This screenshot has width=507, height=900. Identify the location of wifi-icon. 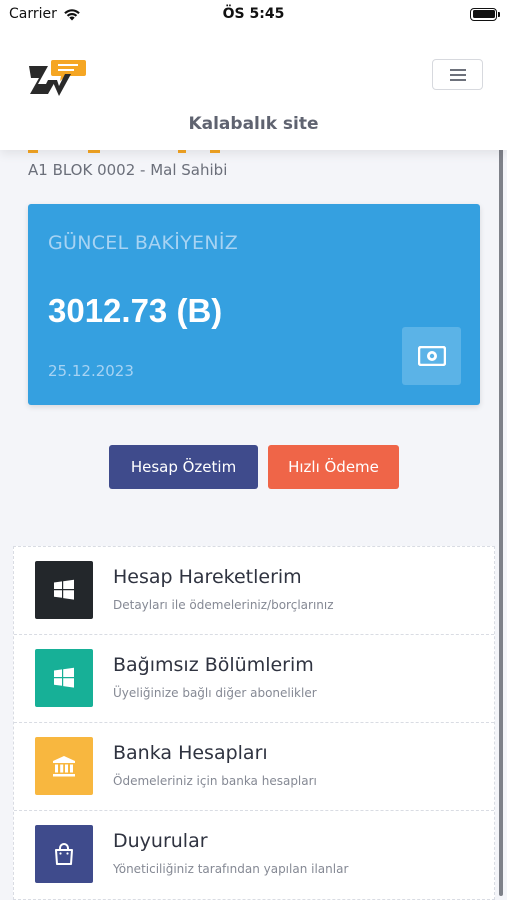
(72, 14).